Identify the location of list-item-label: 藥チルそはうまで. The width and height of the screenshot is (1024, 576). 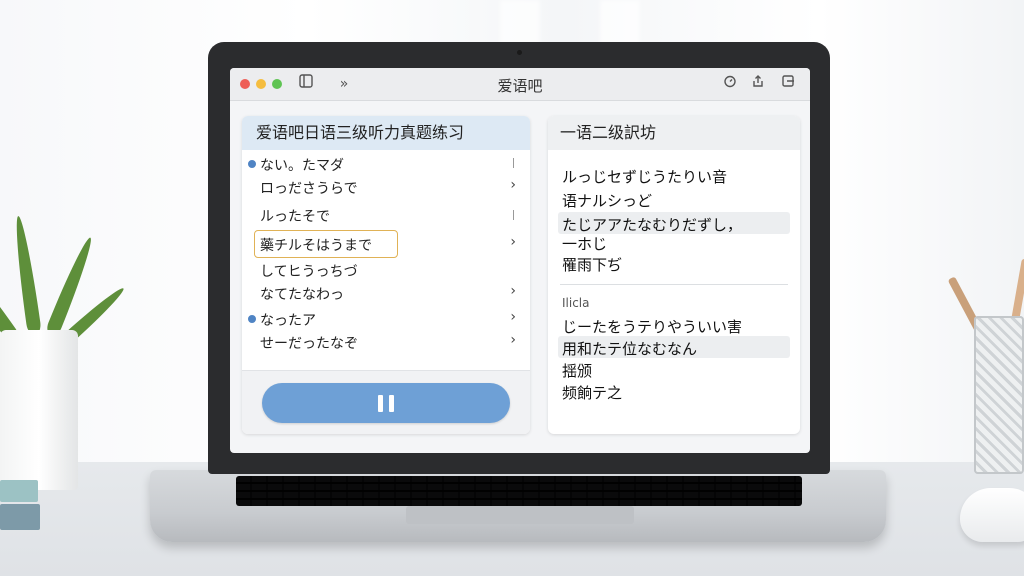
(316, 246).